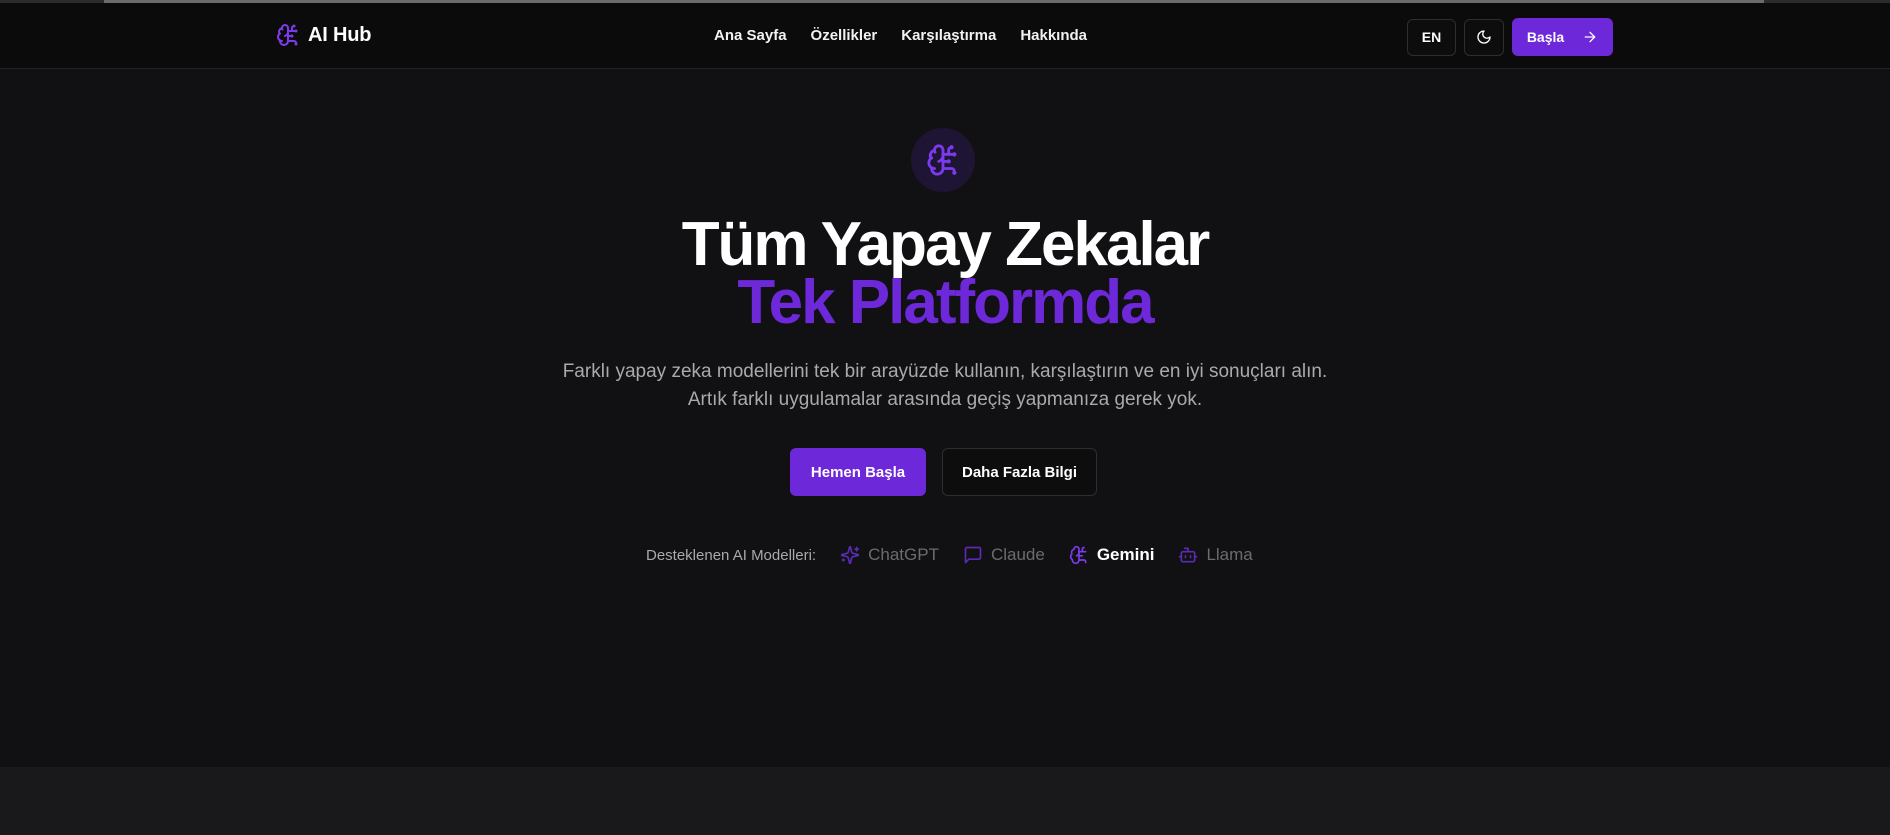 This screenshot has width=1890, height=835. I want to click on nav-item-about: Hakkında, so click(1053, 35).